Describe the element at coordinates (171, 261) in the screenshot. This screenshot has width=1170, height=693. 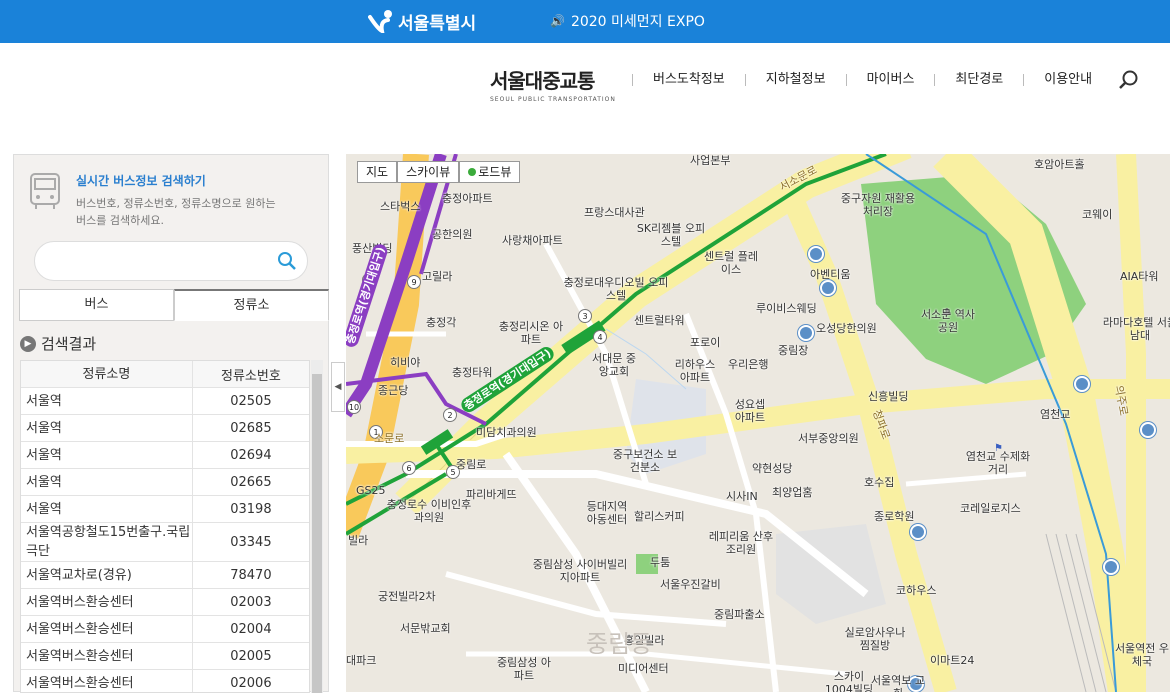
I see `stop-search-input` at that location.